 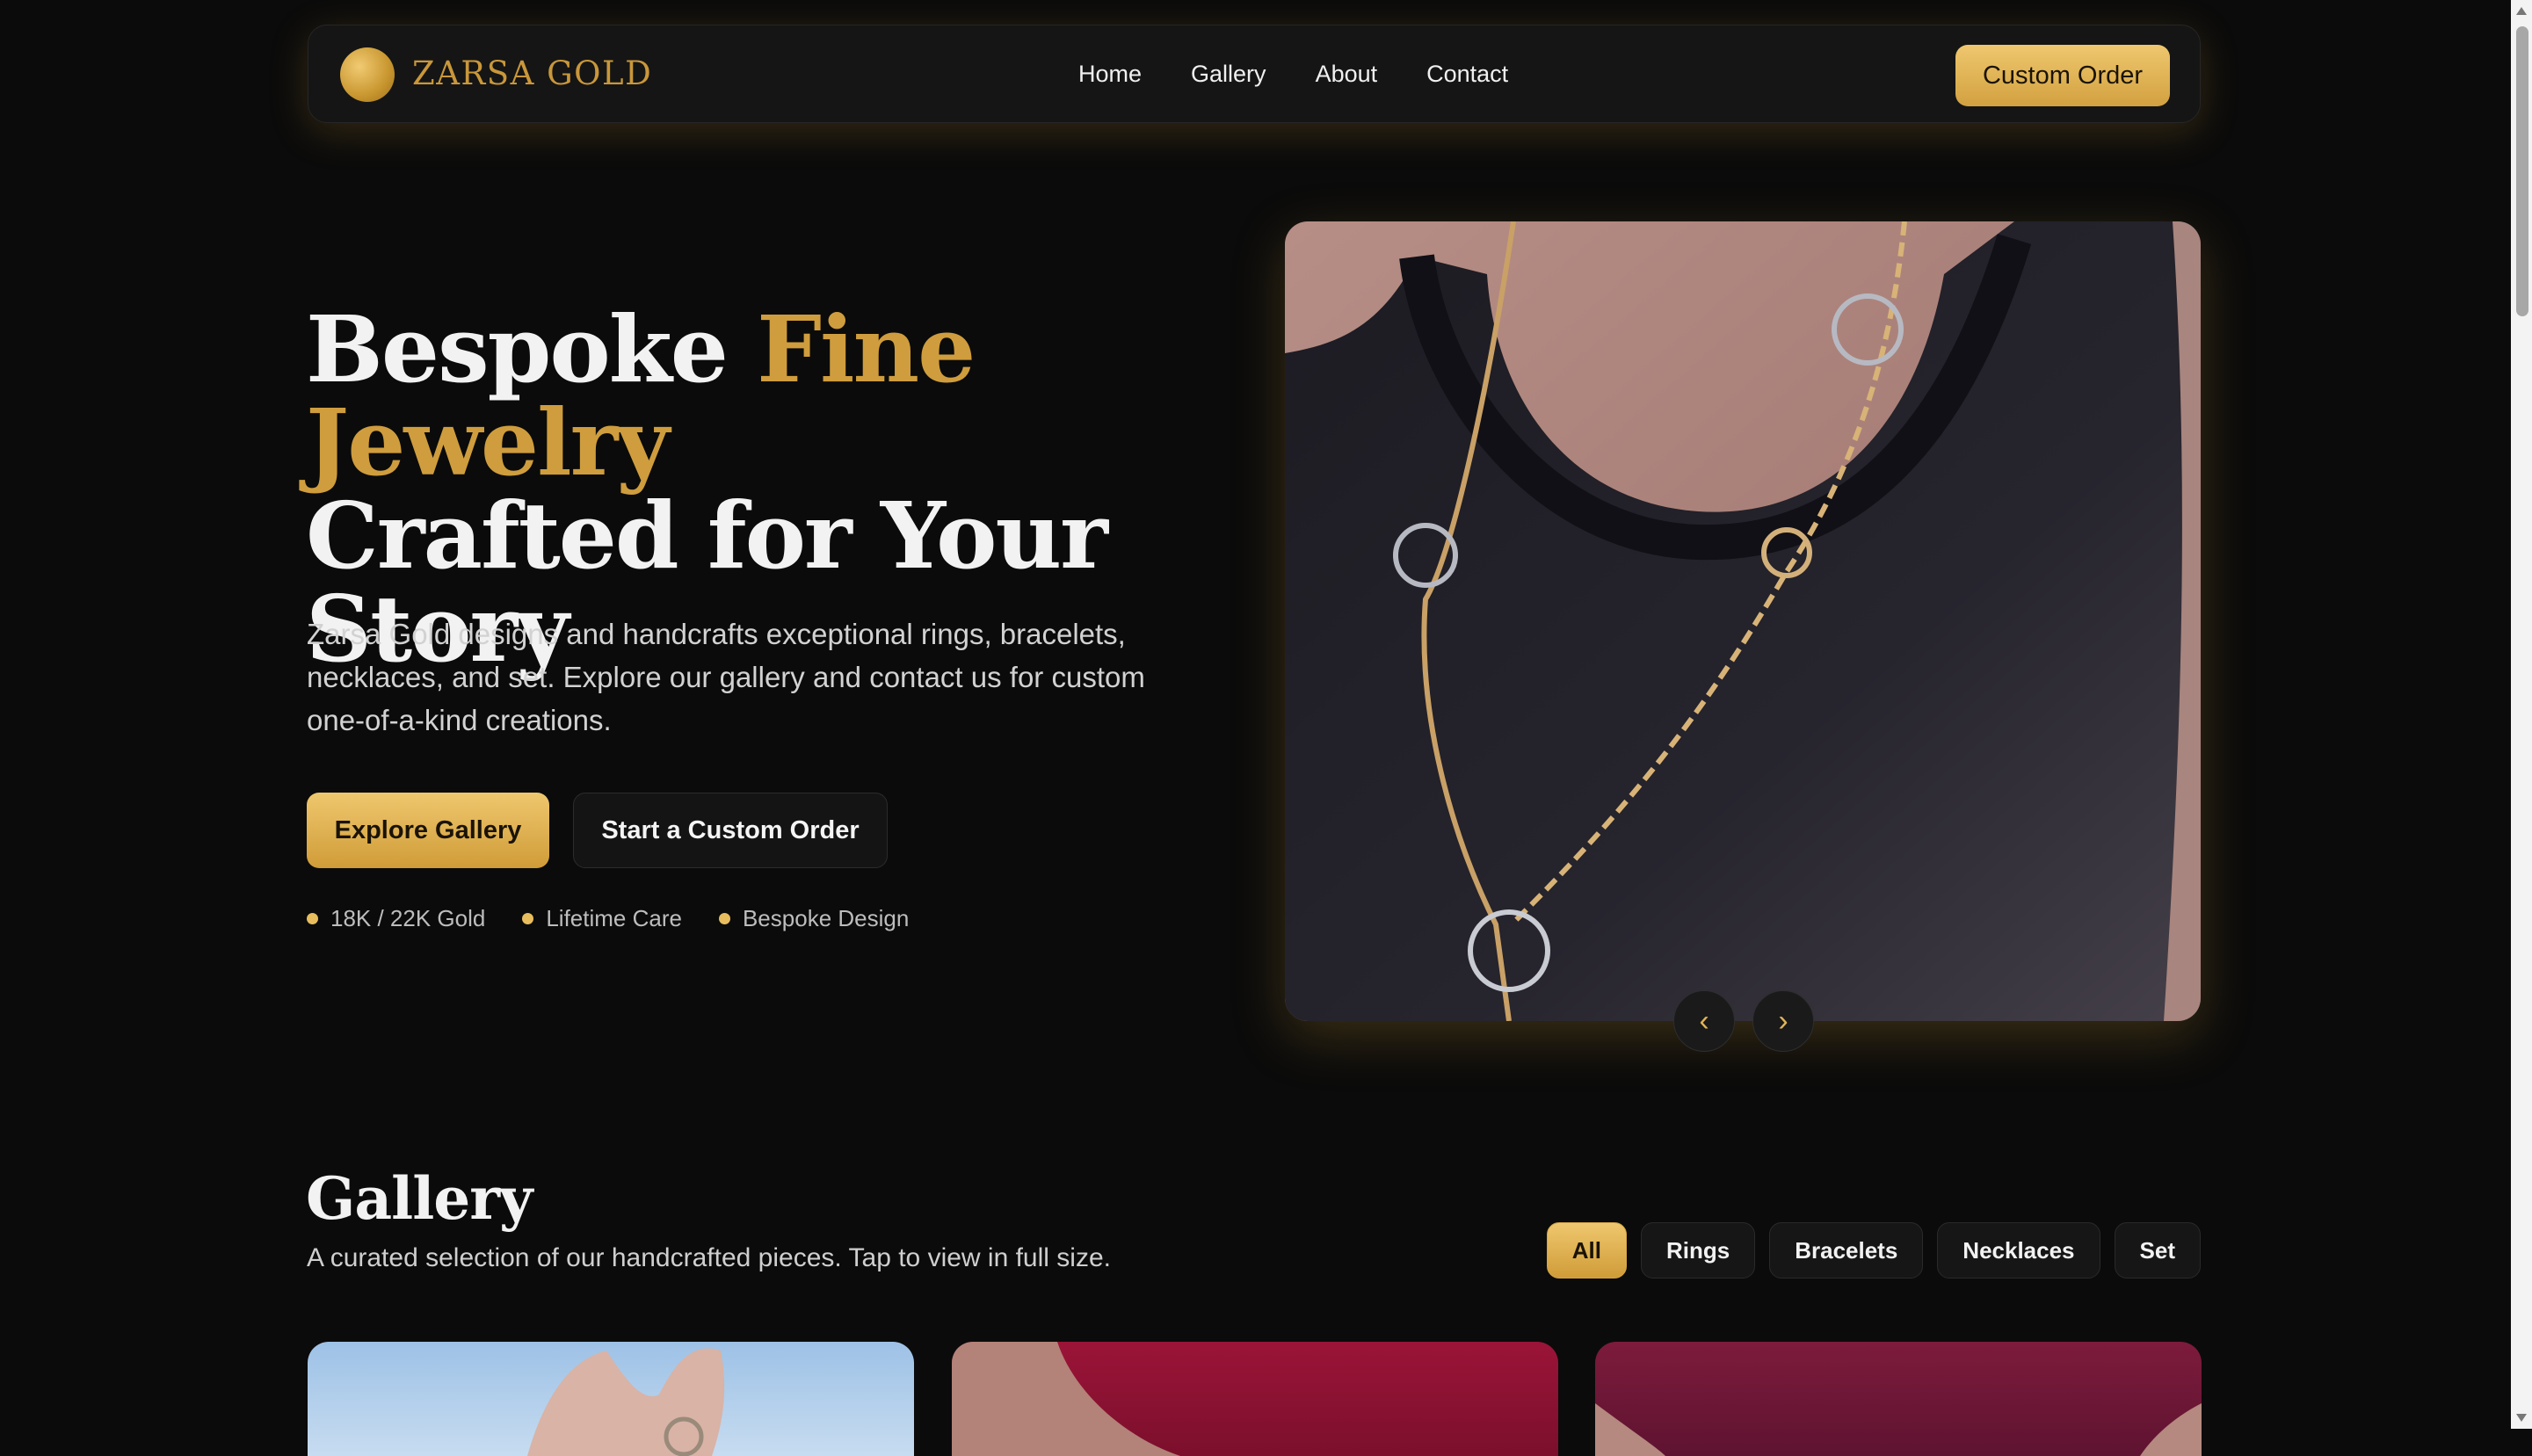 What do you see at coordinates (614, 918) in the screenshot?
I see `badge-label: Lifetime Care` at bounding box center [614, 918].